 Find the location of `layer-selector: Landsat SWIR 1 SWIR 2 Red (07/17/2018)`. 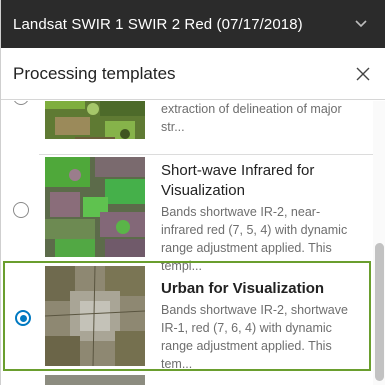

layer-selector: Landsat SWIR 1 SWIR 2 Red (07/17/2018) is located at coordinates (193, 24).